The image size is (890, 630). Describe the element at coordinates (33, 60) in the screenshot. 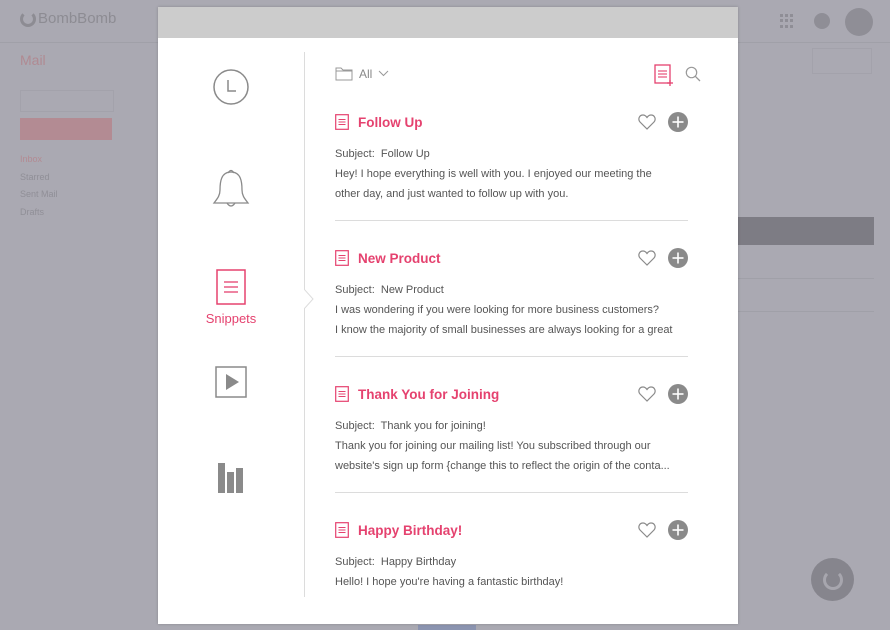

I see `mail-title: Mail` at that location.